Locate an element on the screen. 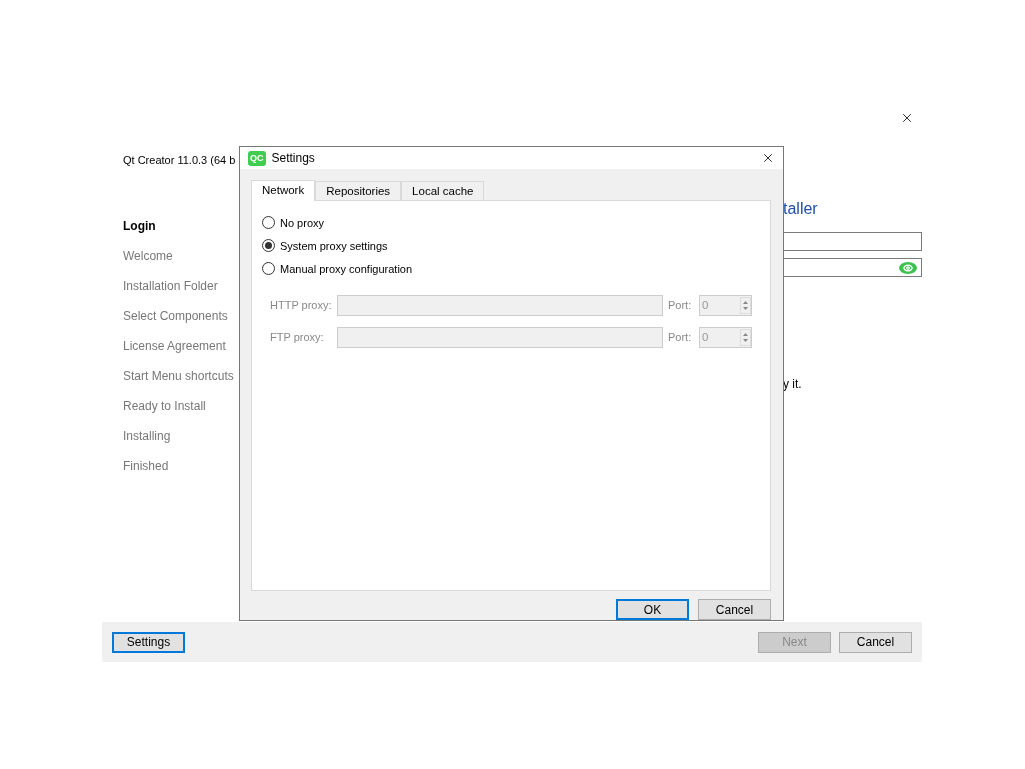  field-label: HTTP proxy: is located at coordinates (301, 305).